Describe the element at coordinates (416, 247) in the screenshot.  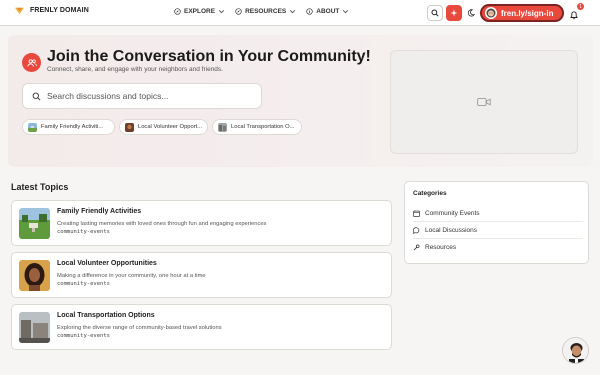
I see `wrench-icon` at that location.